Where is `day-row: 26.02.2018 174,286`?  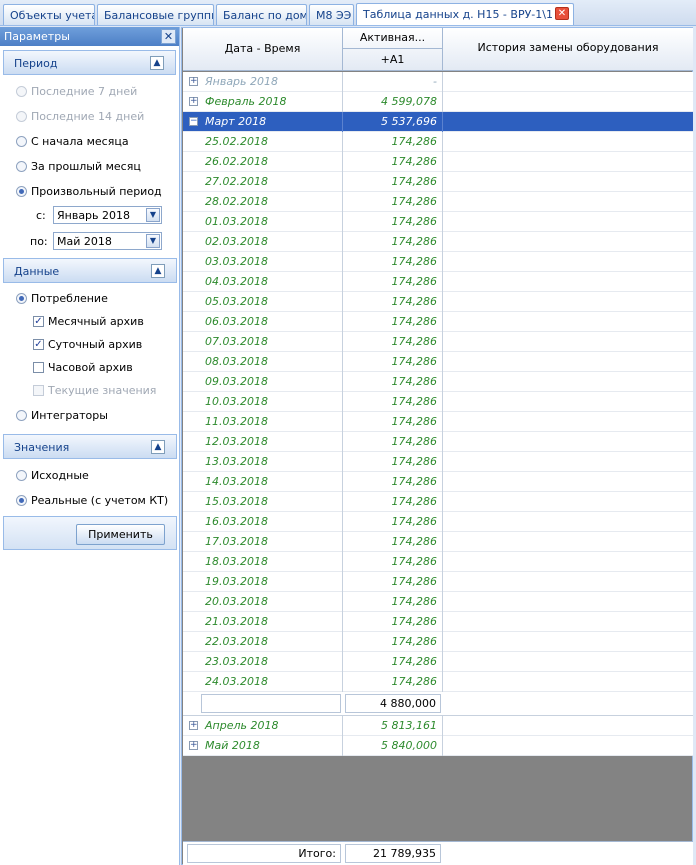
day-row: 26.02.2018 174,286 is located at coordinates (438, 162).